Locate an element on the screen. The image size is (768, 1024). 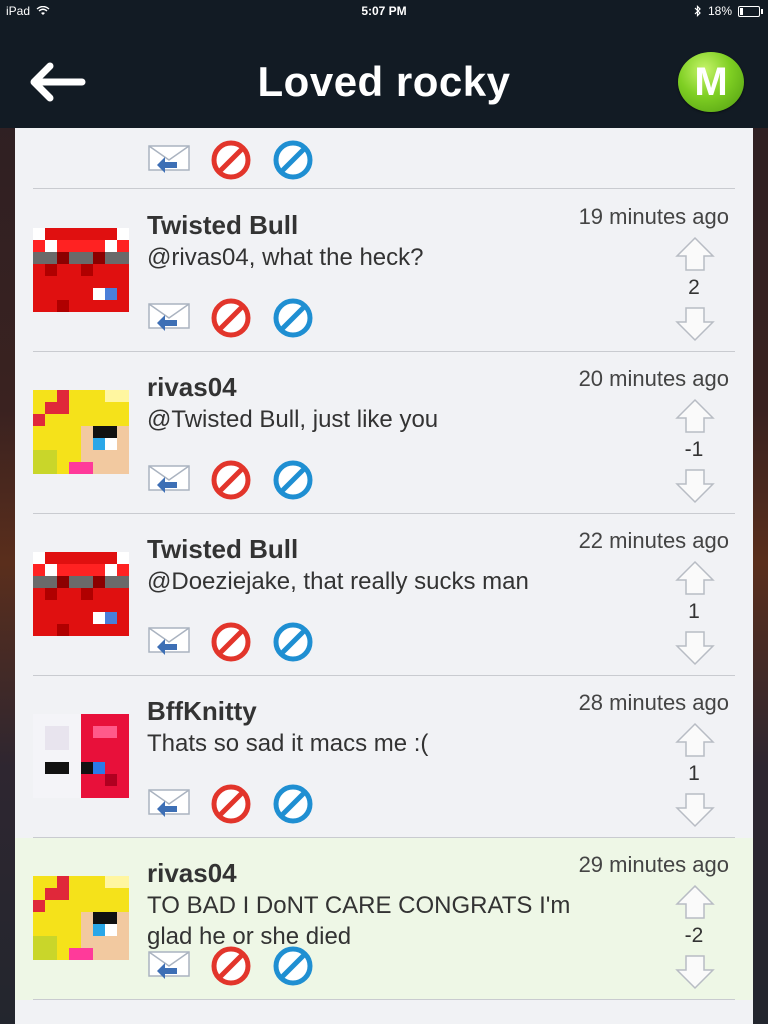
comment-time: 19 minutes ago is located at coordinates (653, 216).